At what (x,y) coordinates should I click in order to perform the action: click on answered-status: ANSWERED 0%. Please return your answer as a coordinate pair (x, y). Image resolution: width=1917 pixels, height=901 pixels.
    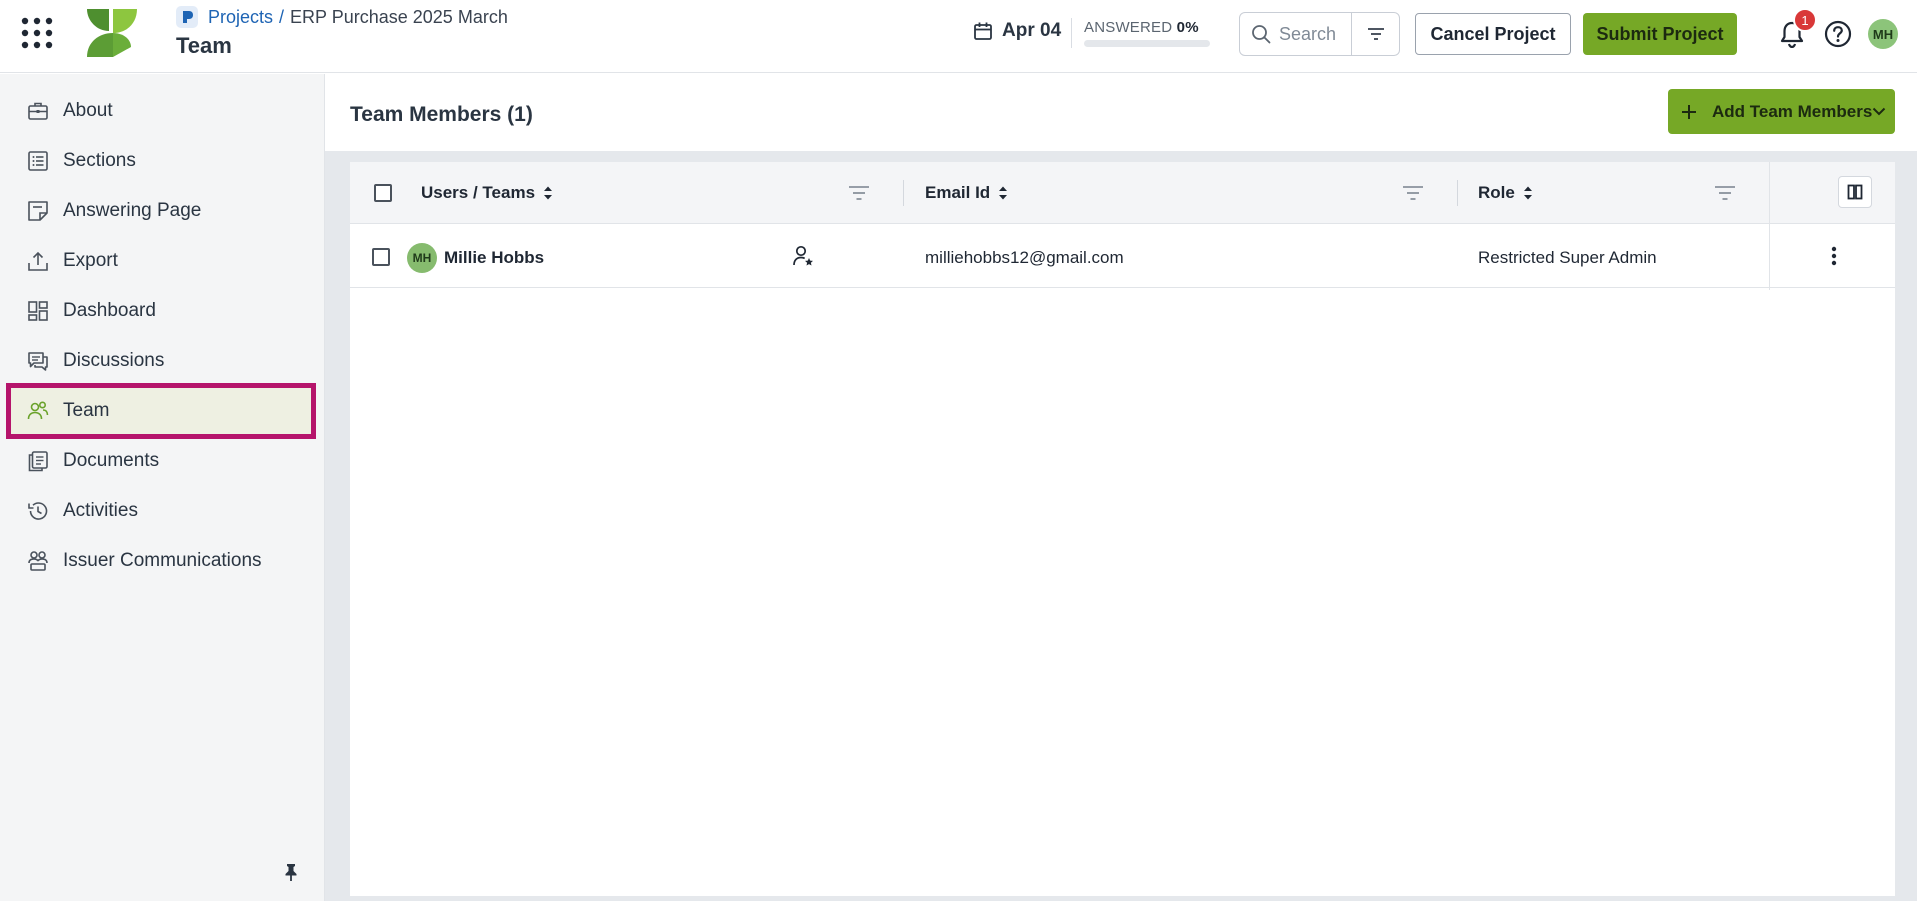
    Looking at the image, I should click on (1141, 27).